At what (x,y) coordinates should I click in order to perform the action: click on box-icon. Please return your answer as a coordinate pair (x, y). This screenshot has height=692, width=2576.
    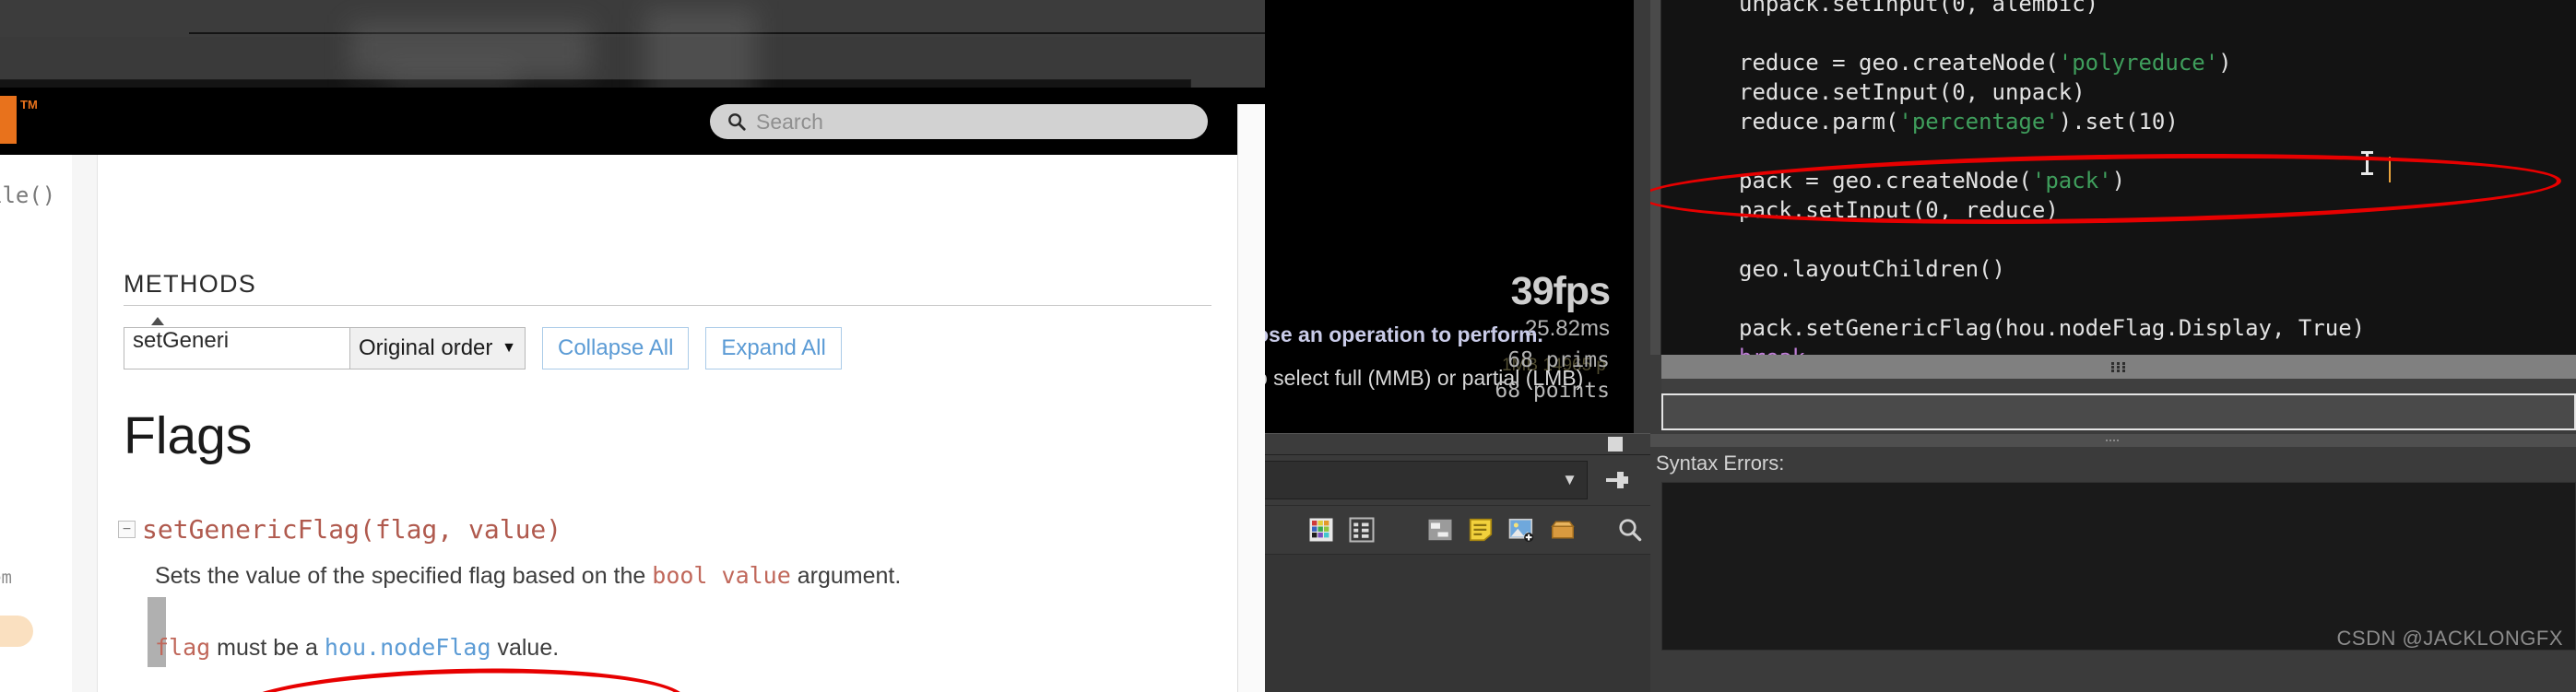
    Looking at the image, I should click on (1562, 530).